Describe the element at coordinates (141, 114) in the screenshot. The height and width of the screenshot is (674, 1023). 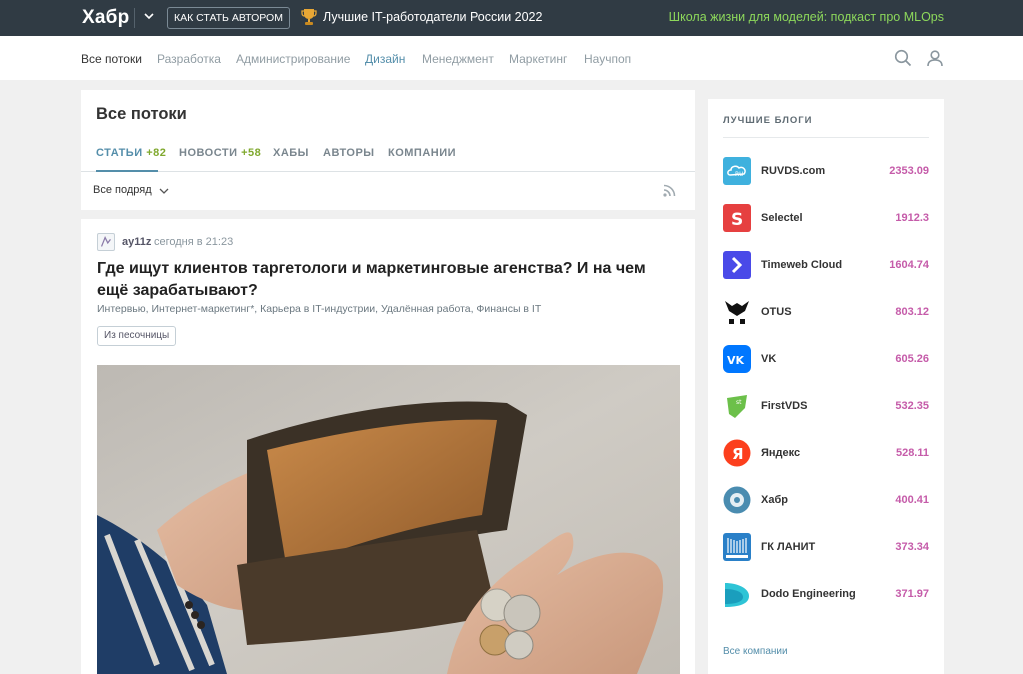
I see `page-title: Все потоки` at that location.